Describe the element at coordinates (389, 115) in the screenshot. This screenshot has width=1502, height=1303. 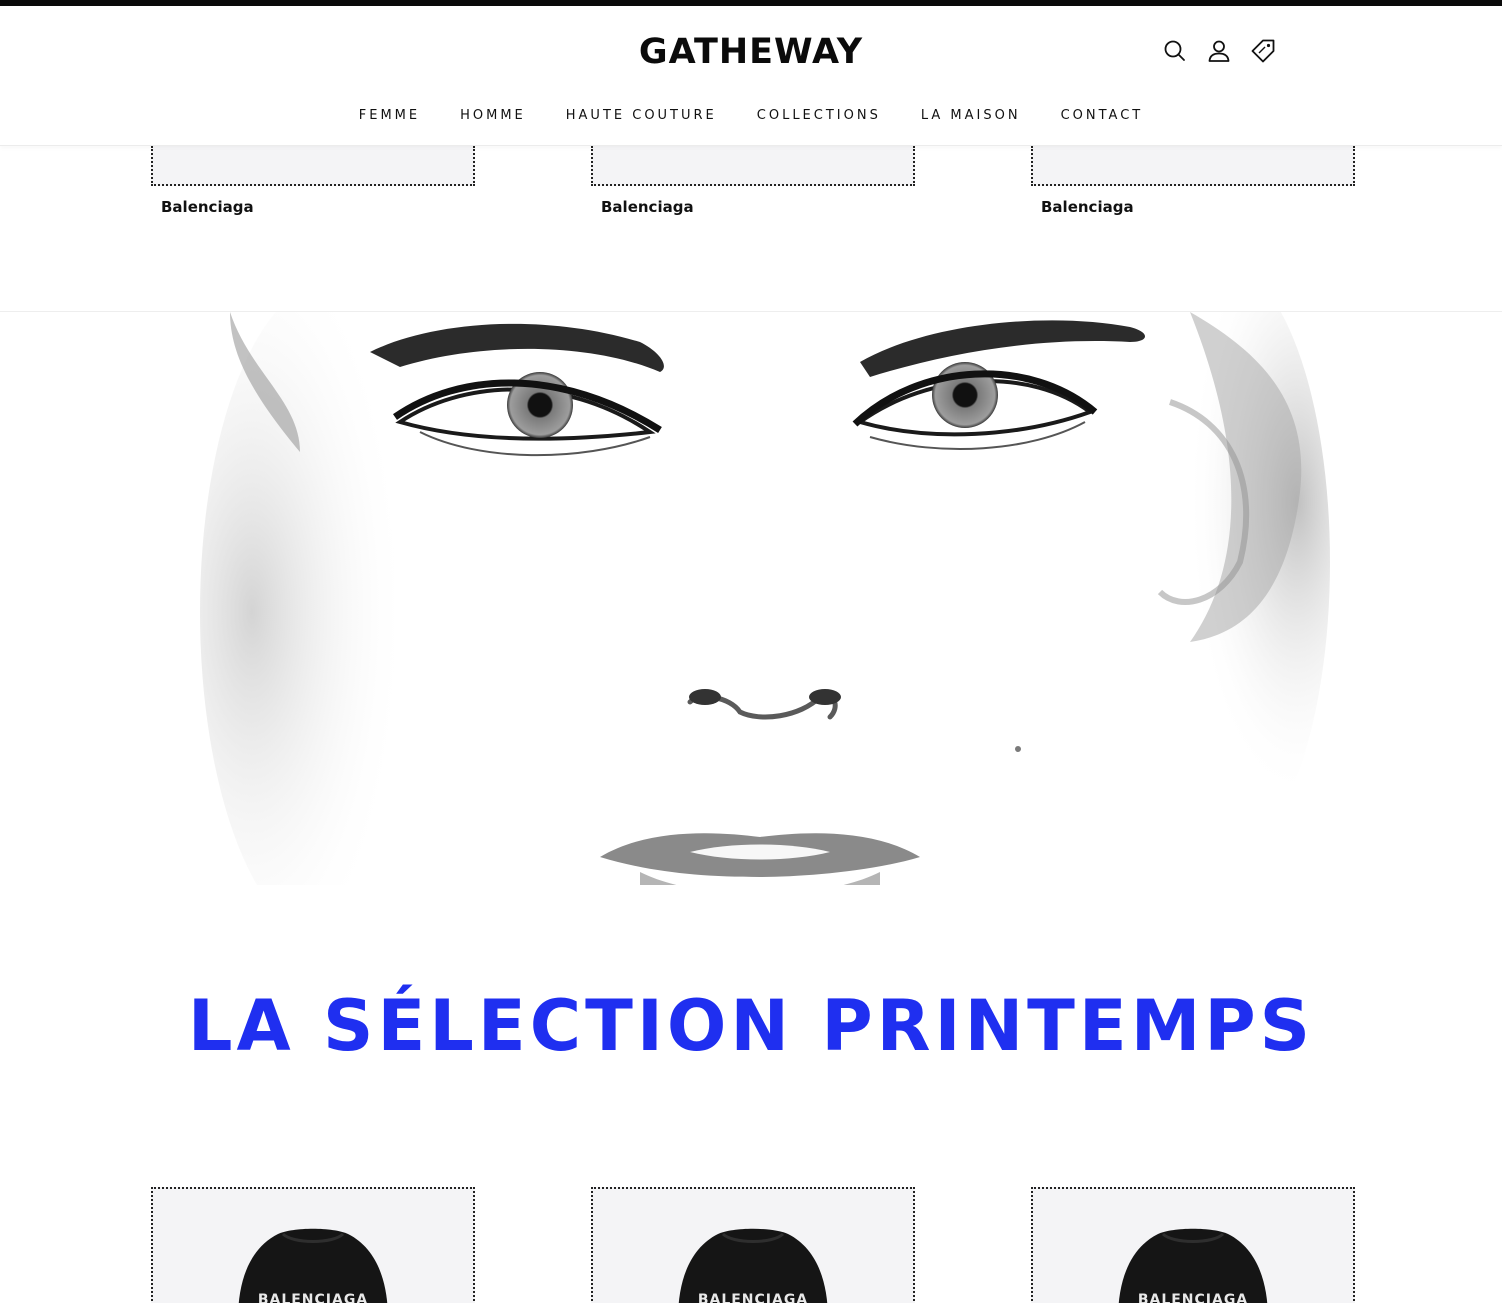
I see `nav-femme: FEMME` at that location.